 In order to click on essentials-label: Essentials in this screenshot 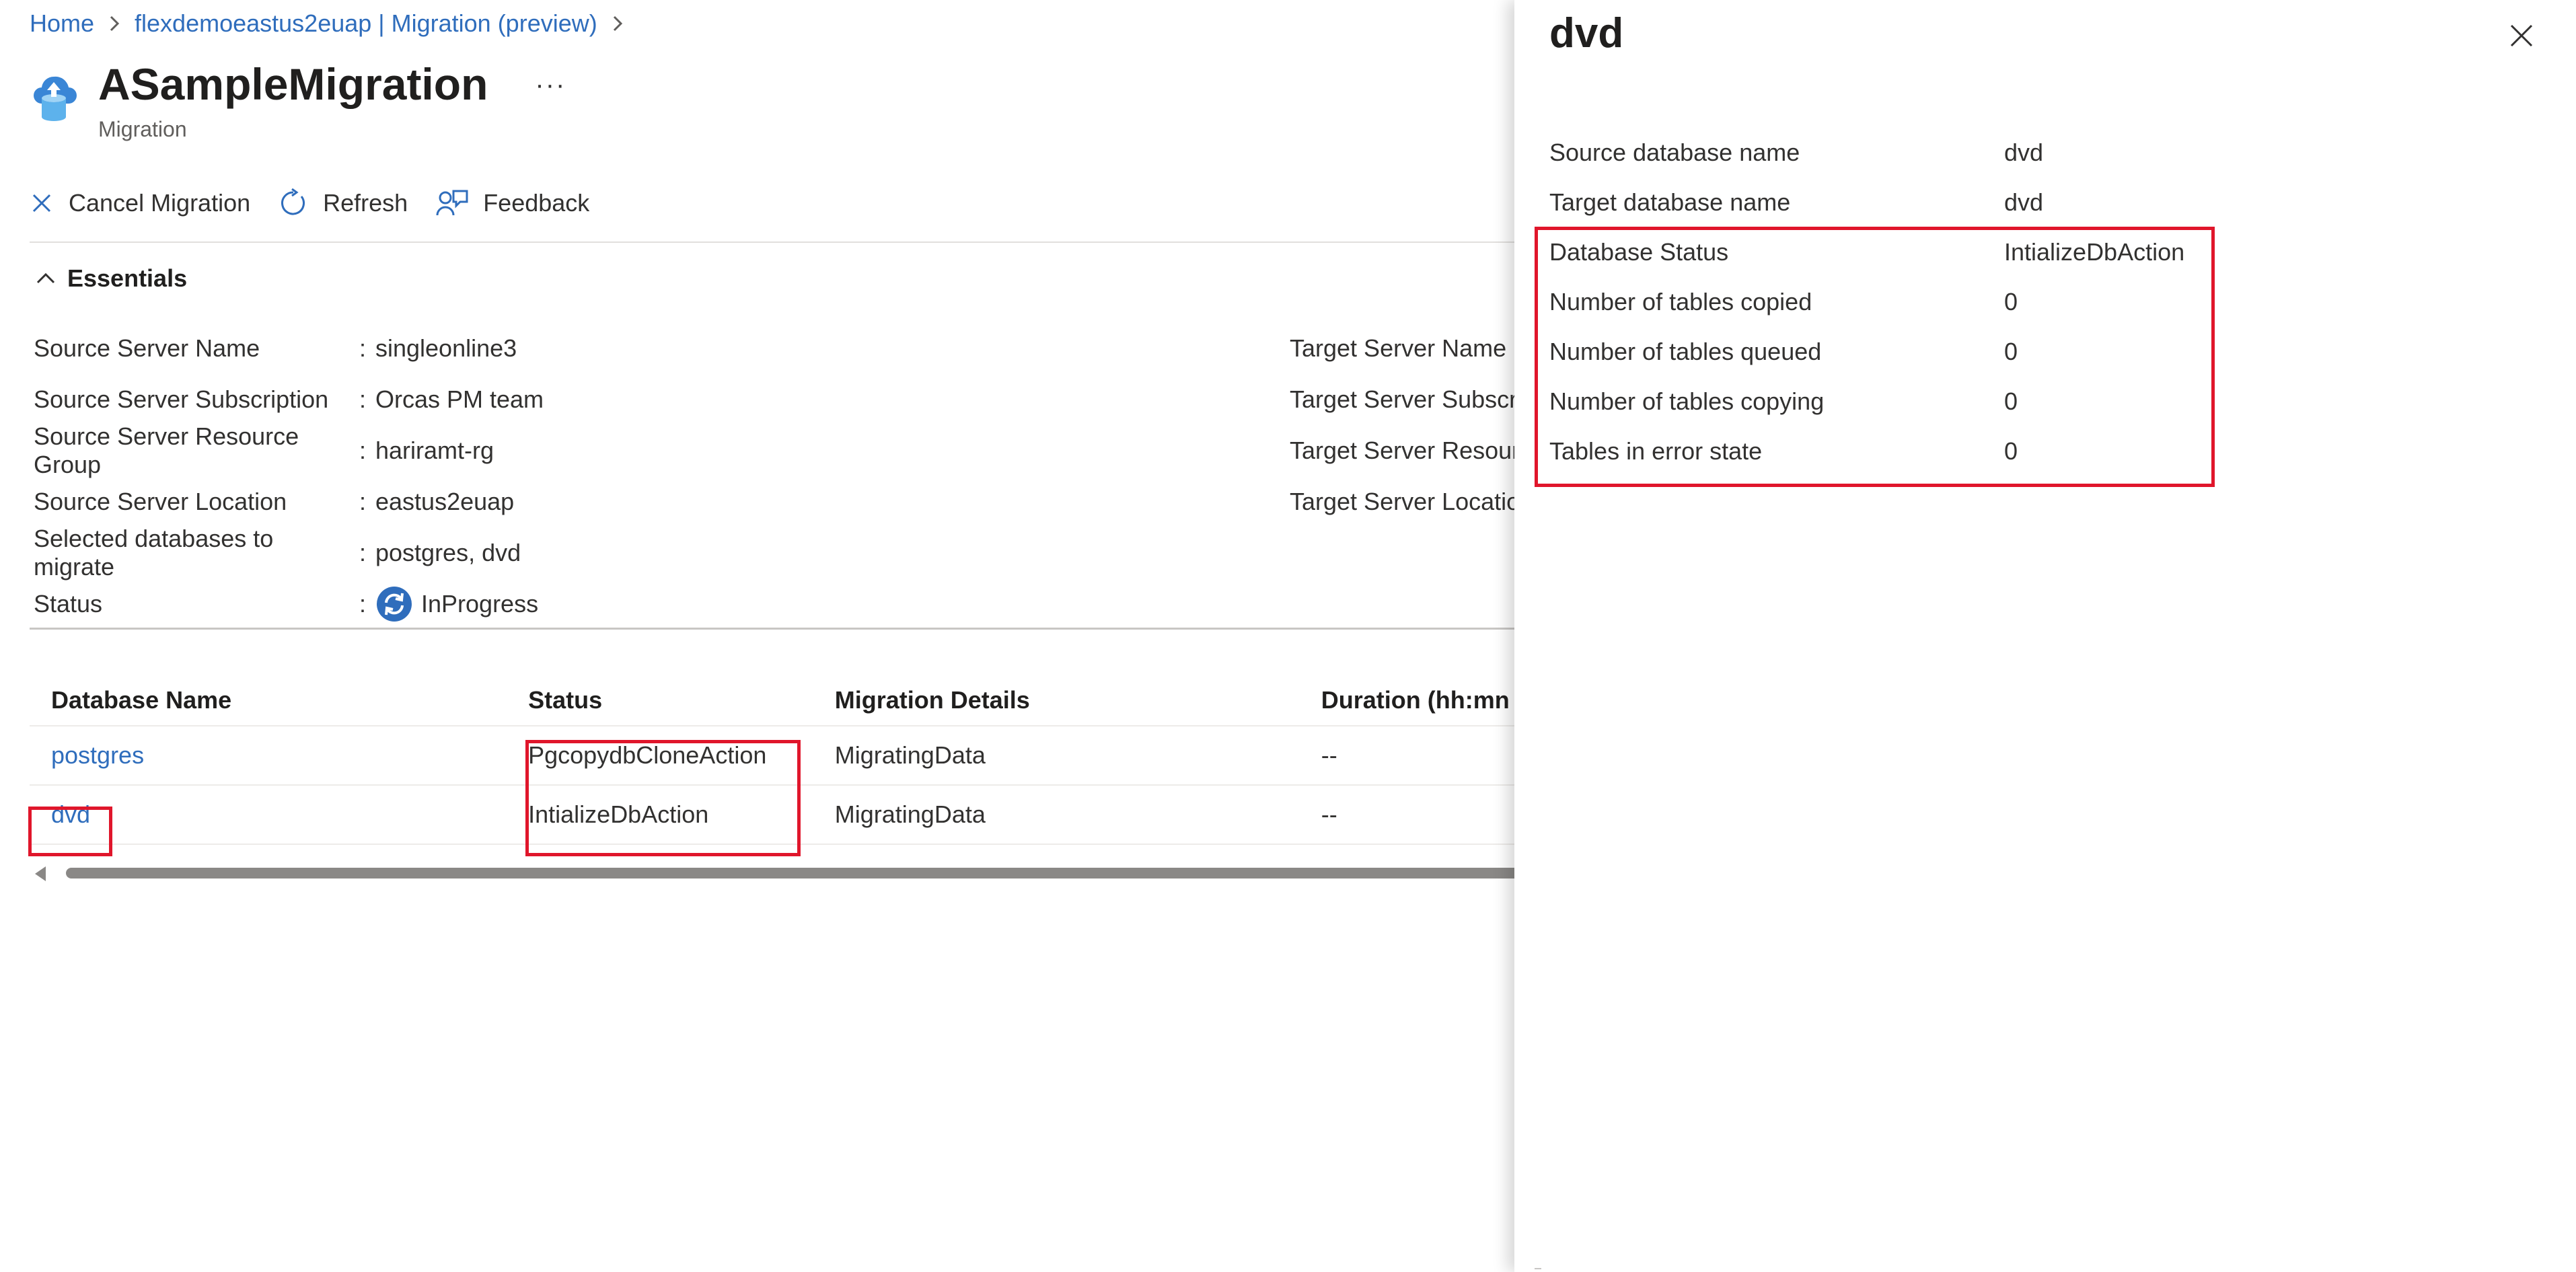, I will do `click(127, 278)`.